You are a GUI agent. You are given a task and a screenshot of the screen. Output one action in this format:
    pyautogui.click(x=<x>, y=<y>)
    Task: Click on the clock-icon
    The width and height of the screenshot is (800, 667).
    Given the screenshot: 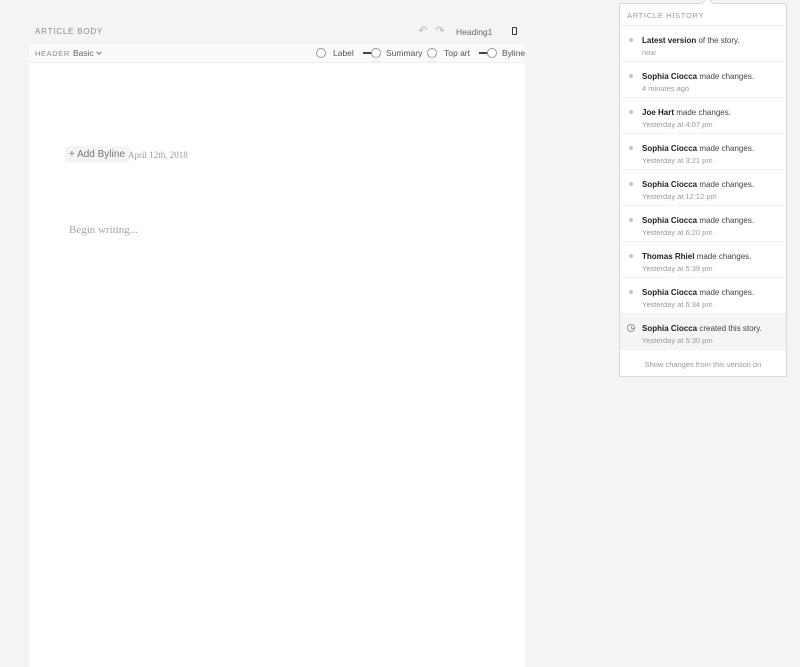 What is the action you would take?
    pyautogui.click(x=631, y=328)
    